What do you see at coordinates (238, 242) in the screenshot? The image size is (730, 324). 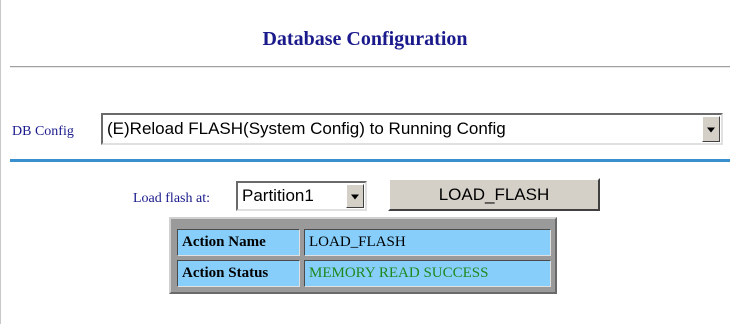 I see `action-name-header: Action Name` at bounding box center [238, 242].